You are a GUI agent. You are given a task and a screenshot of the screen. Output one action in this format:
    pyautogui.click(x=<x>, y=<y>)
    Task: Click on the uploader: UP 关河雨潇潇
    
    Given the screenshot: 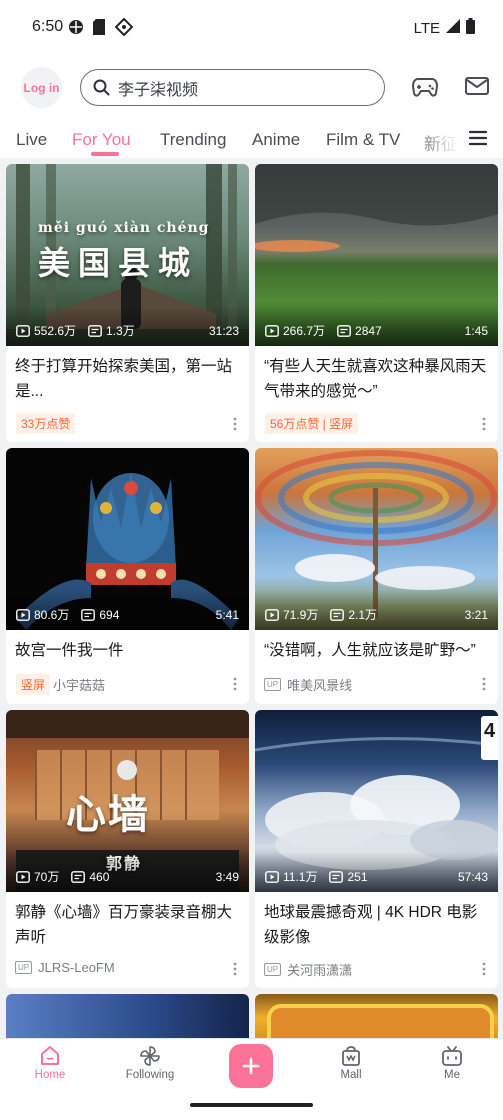 What is the action you would take?
    pyautogui.click(x=308, y=969)
    